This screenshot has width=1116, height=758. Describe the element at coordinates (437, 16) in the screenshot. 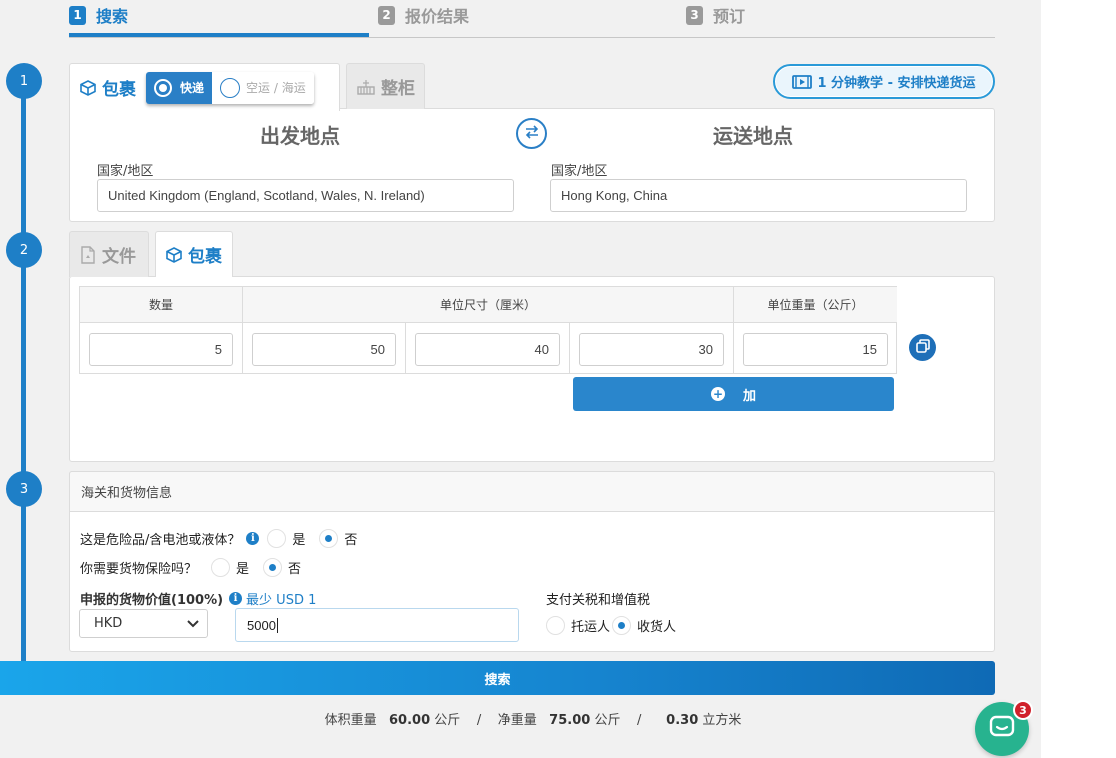

I see `step-label: 报价结果` at that location.